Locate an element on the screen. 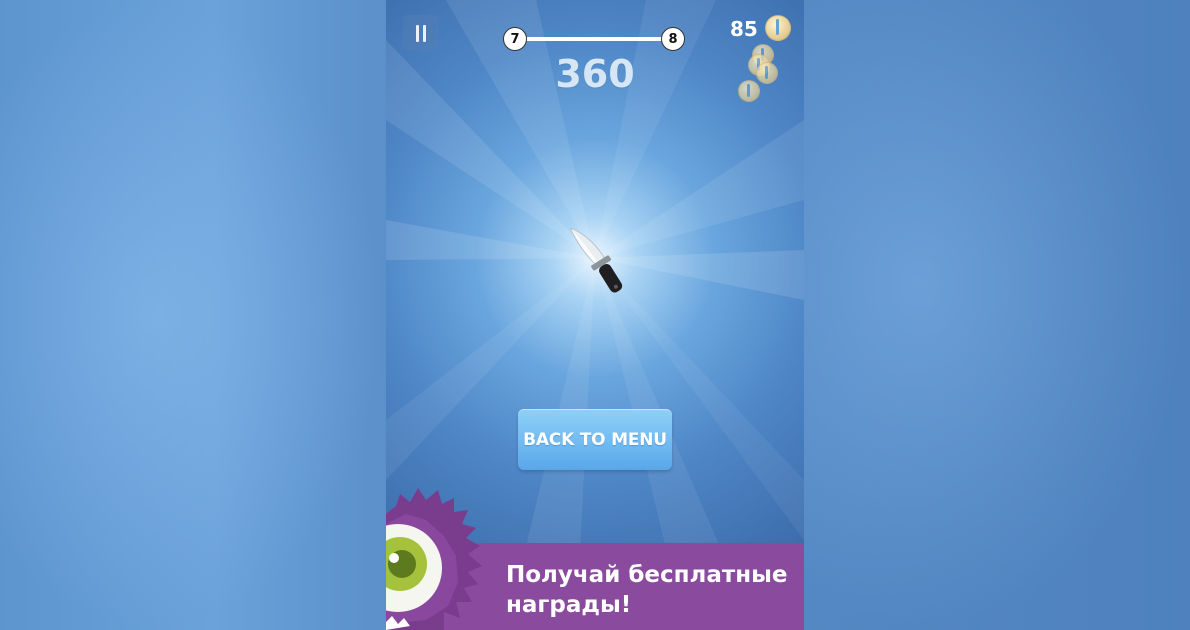  back-to-menu-button: BACK TO MENU is located at coordinates (595, 439).